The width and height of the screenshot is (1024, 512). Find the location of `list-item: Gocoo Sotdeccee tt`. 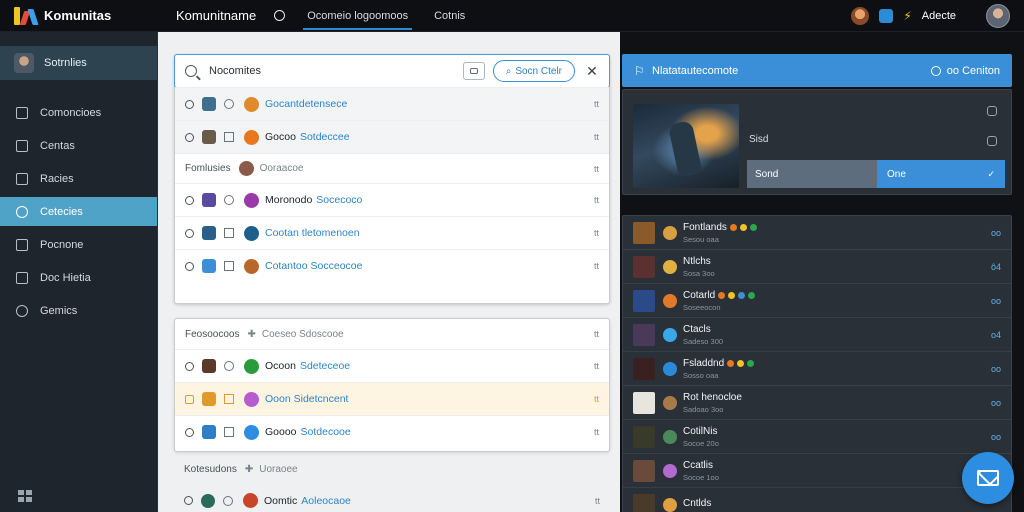

list-item: Gocoo Sotdeccee tt is located at coordinates (392, 136).